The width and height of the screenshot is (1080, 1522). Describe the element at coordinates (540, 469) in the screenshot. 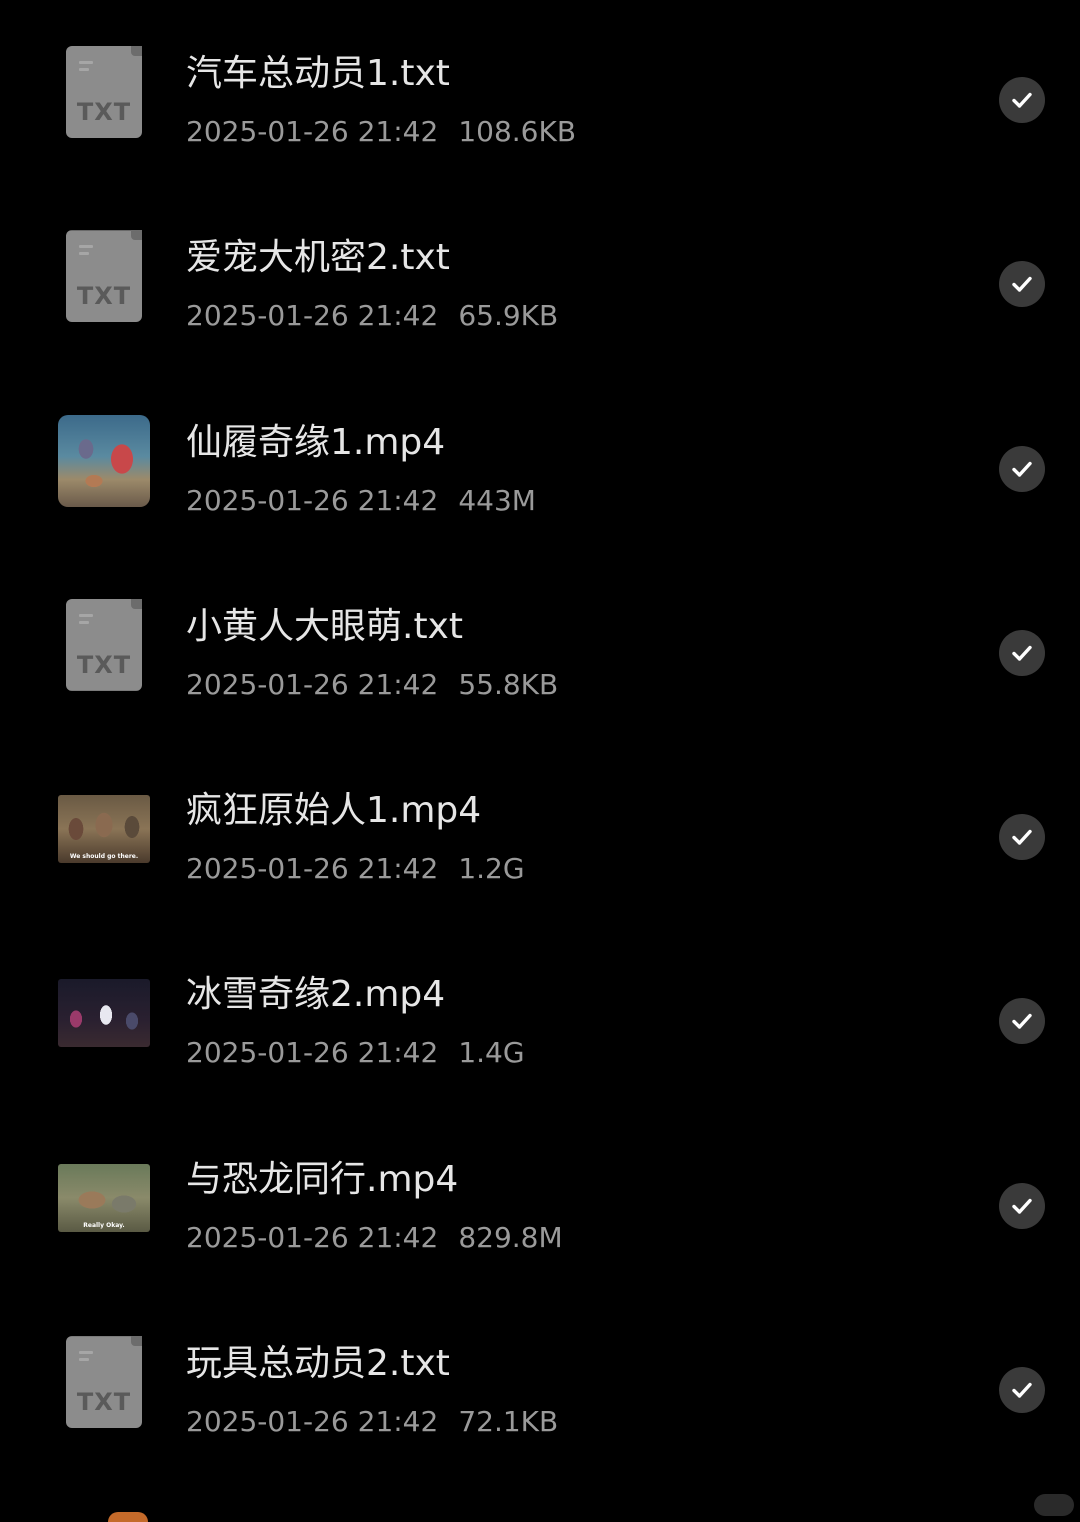

I see `file-row: 仙履奇缘1.mp4 2025-01-26 21:42 443M` at that location.